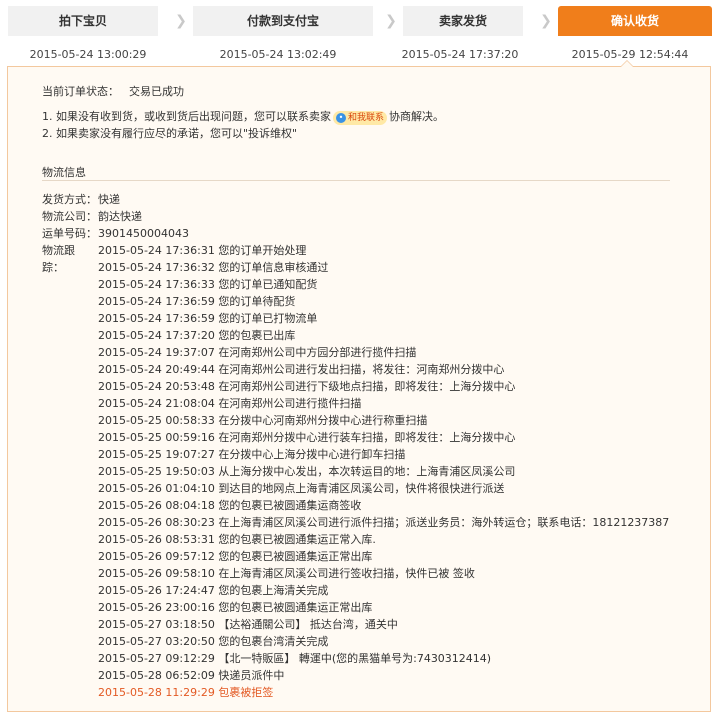  What do you see at coordinates (120, 216) in the screenshot?
I see `field-value: 韵达快递` at bounding box center [120, 216].